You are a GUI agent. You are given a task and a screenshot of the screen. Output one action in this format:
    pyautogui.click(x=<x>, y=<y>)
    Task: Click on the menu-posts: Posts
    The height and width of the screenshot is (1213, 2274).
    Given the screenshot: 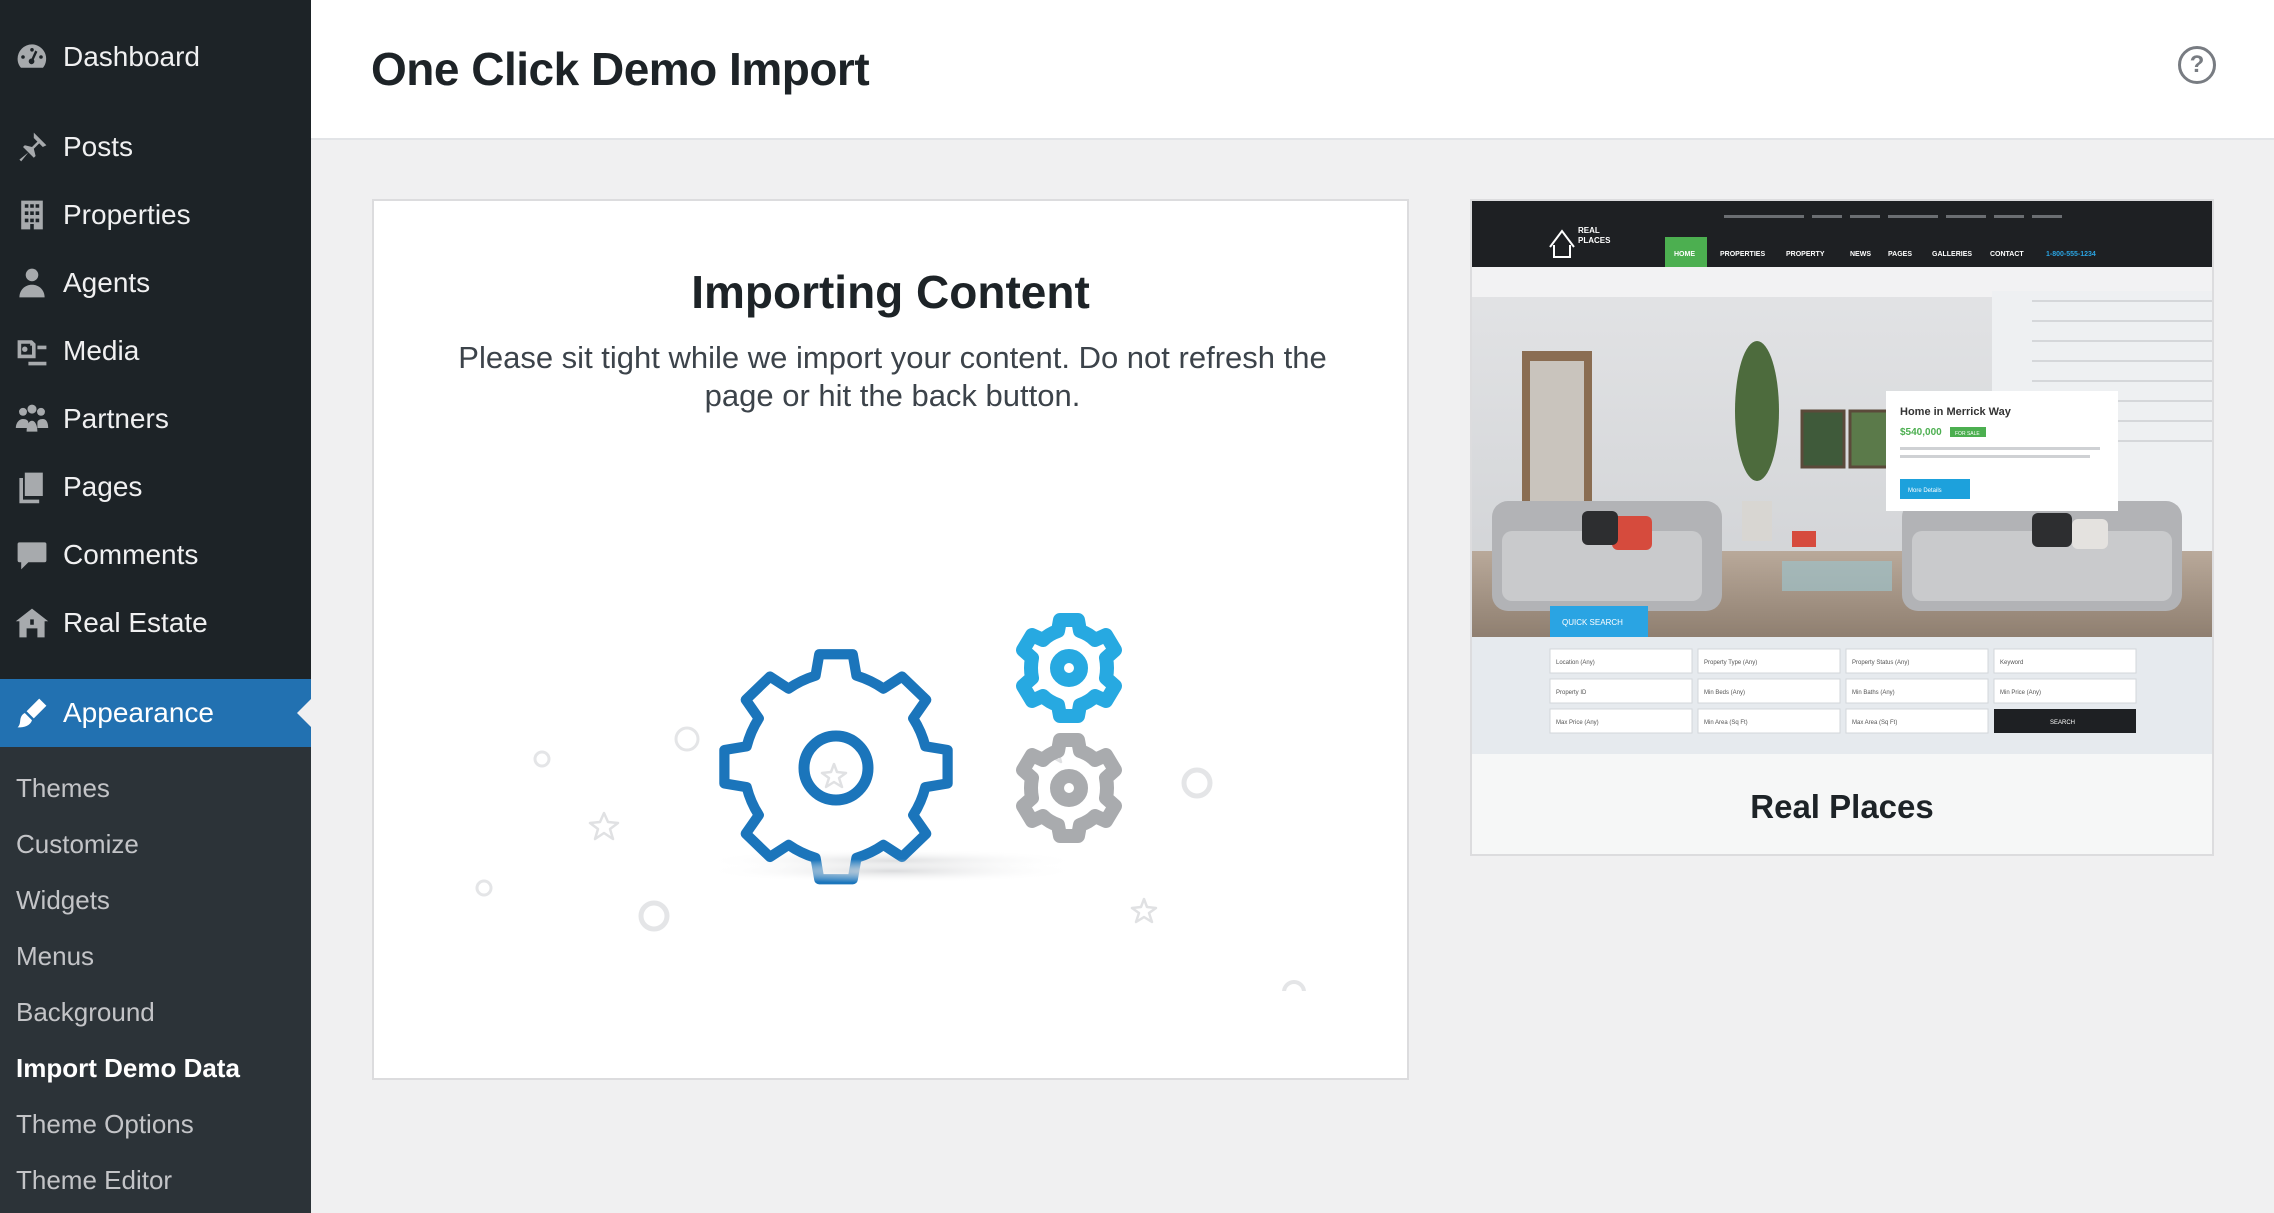 What is the action you would take?
    pyautogui.click(x=155, y=147)
    